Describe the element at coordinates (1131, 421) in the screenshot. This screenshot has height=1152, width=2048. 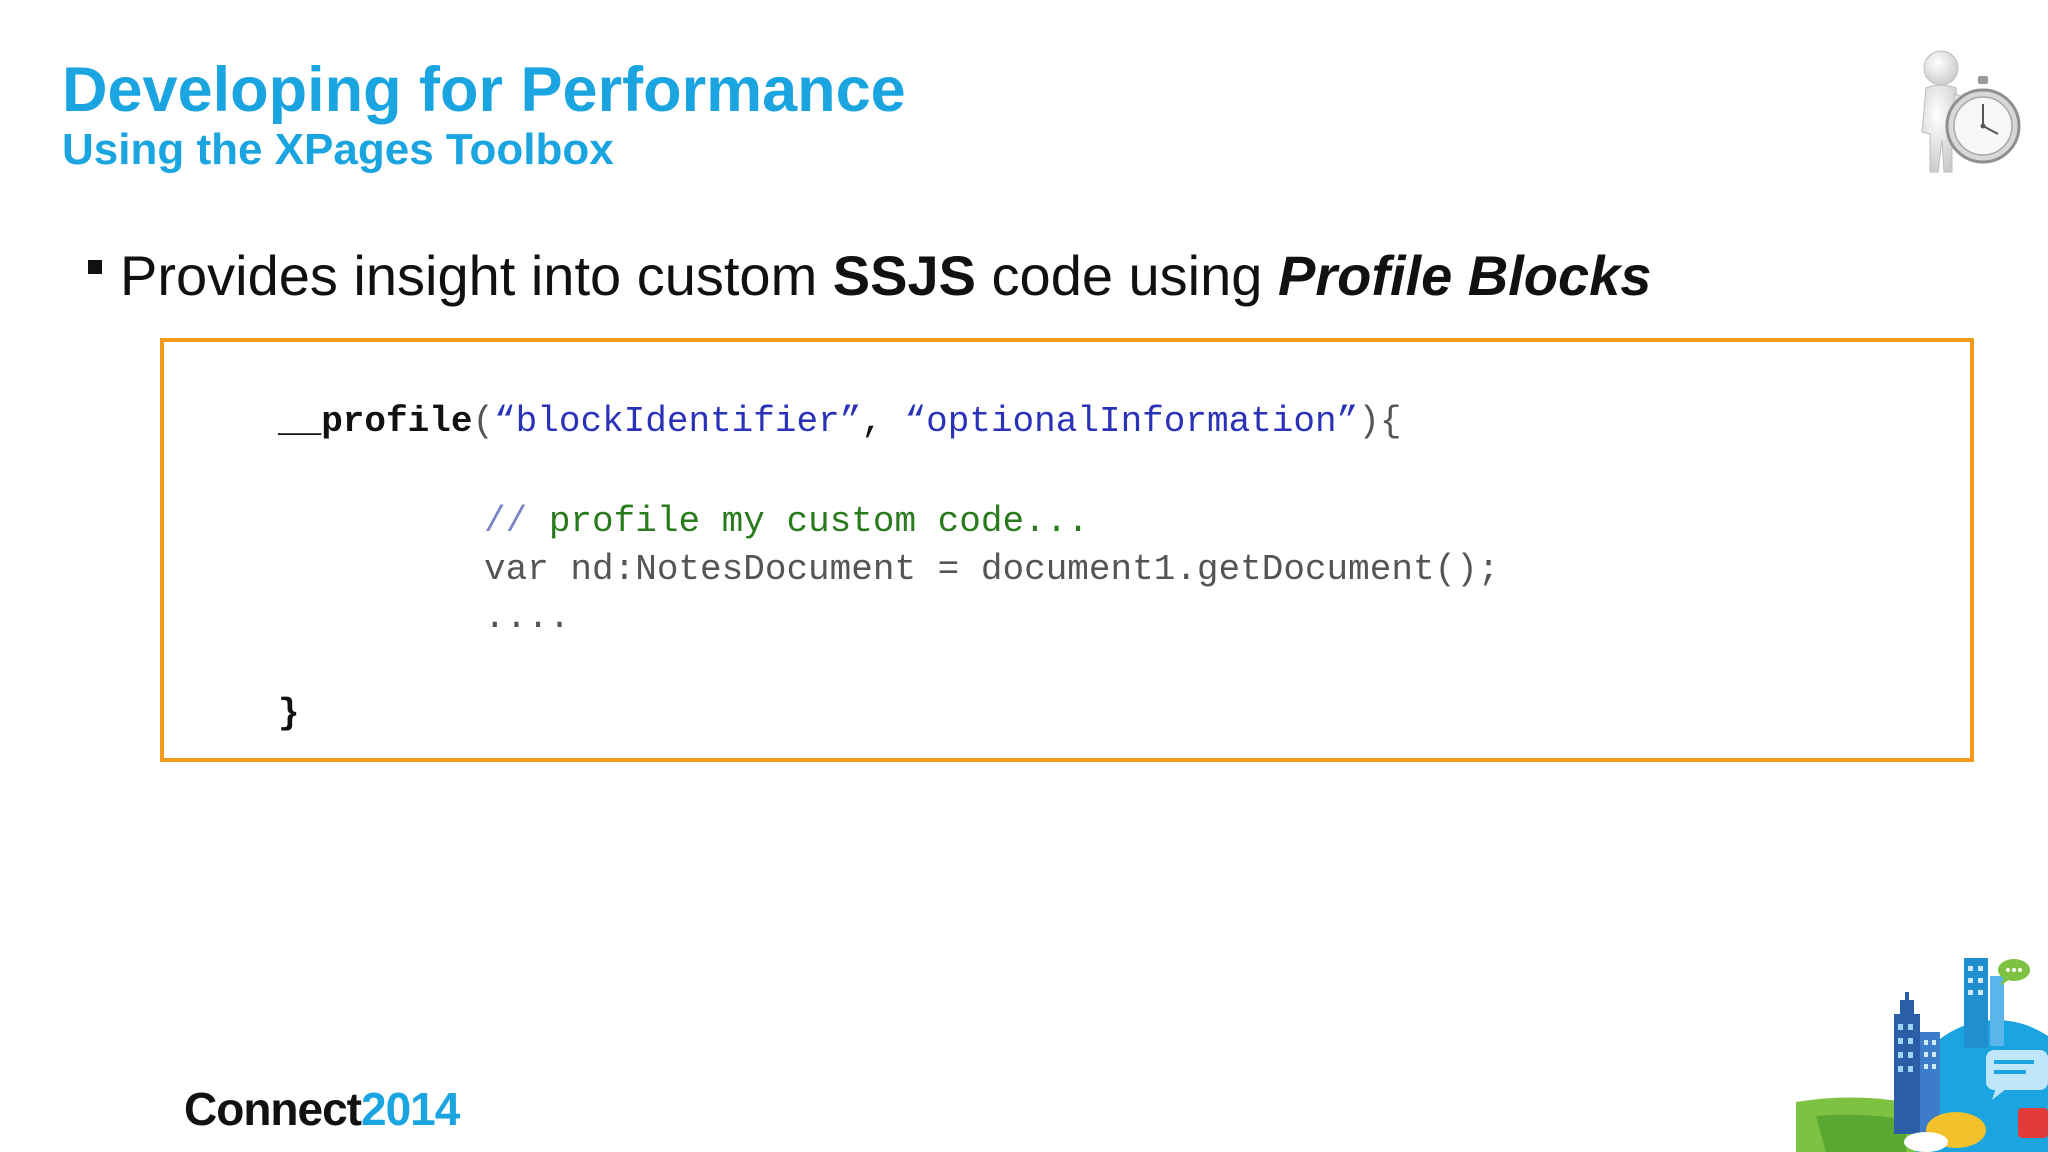
I see `code-string-arg2: “optionalInformation”` at that location.